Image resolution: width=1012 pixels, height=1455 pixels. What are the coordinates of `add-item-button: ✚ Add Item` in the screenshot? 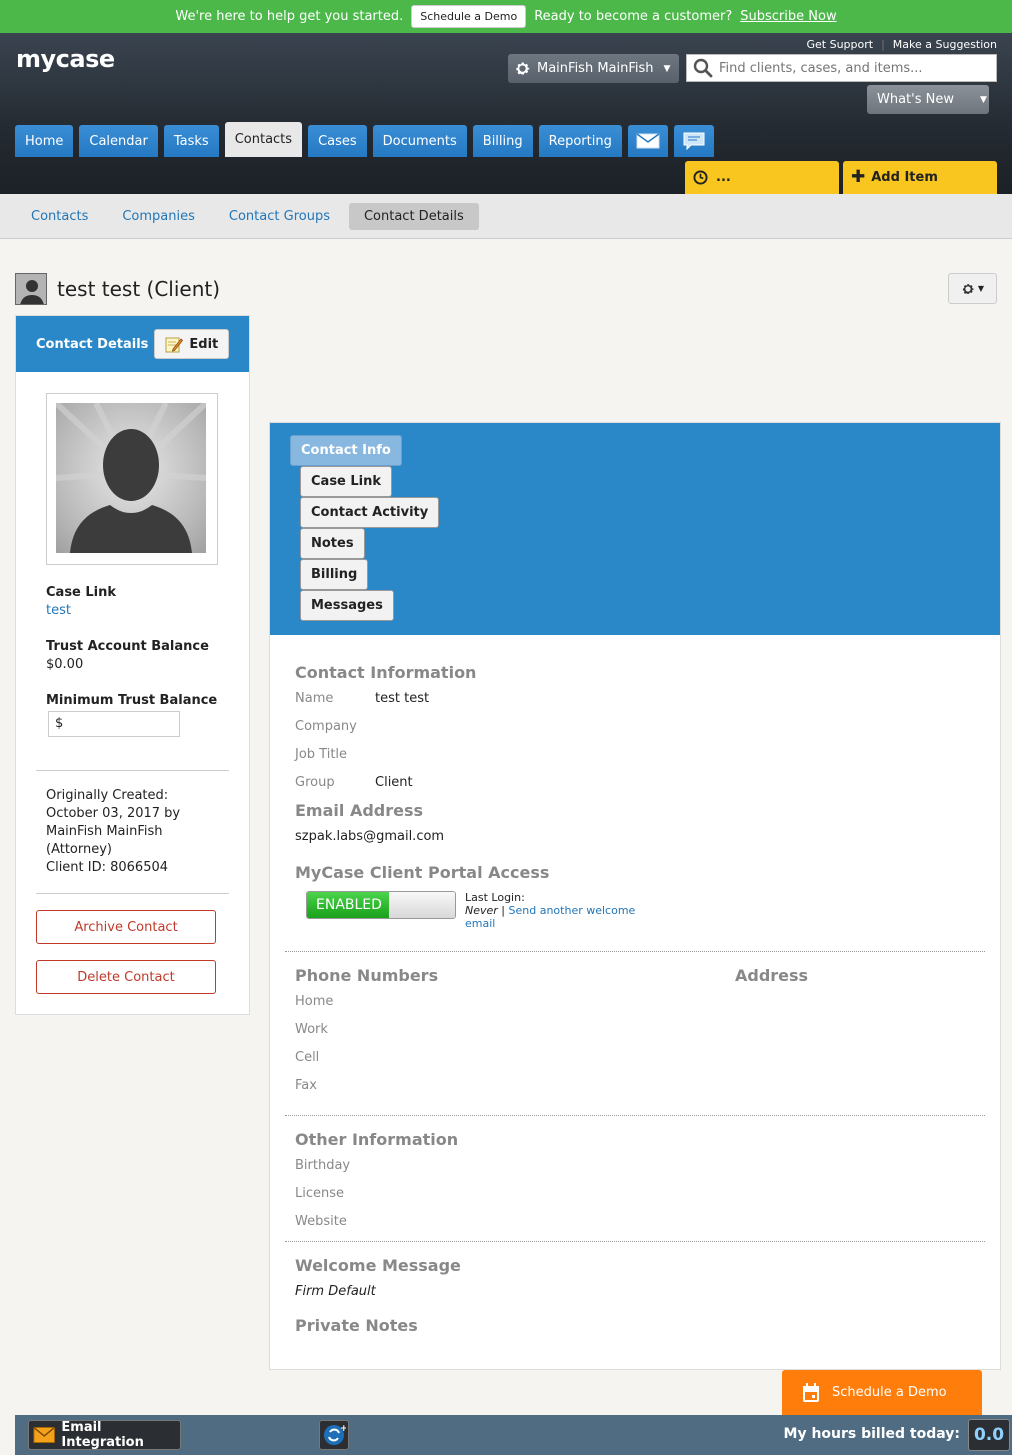 It's located at (920, 177).